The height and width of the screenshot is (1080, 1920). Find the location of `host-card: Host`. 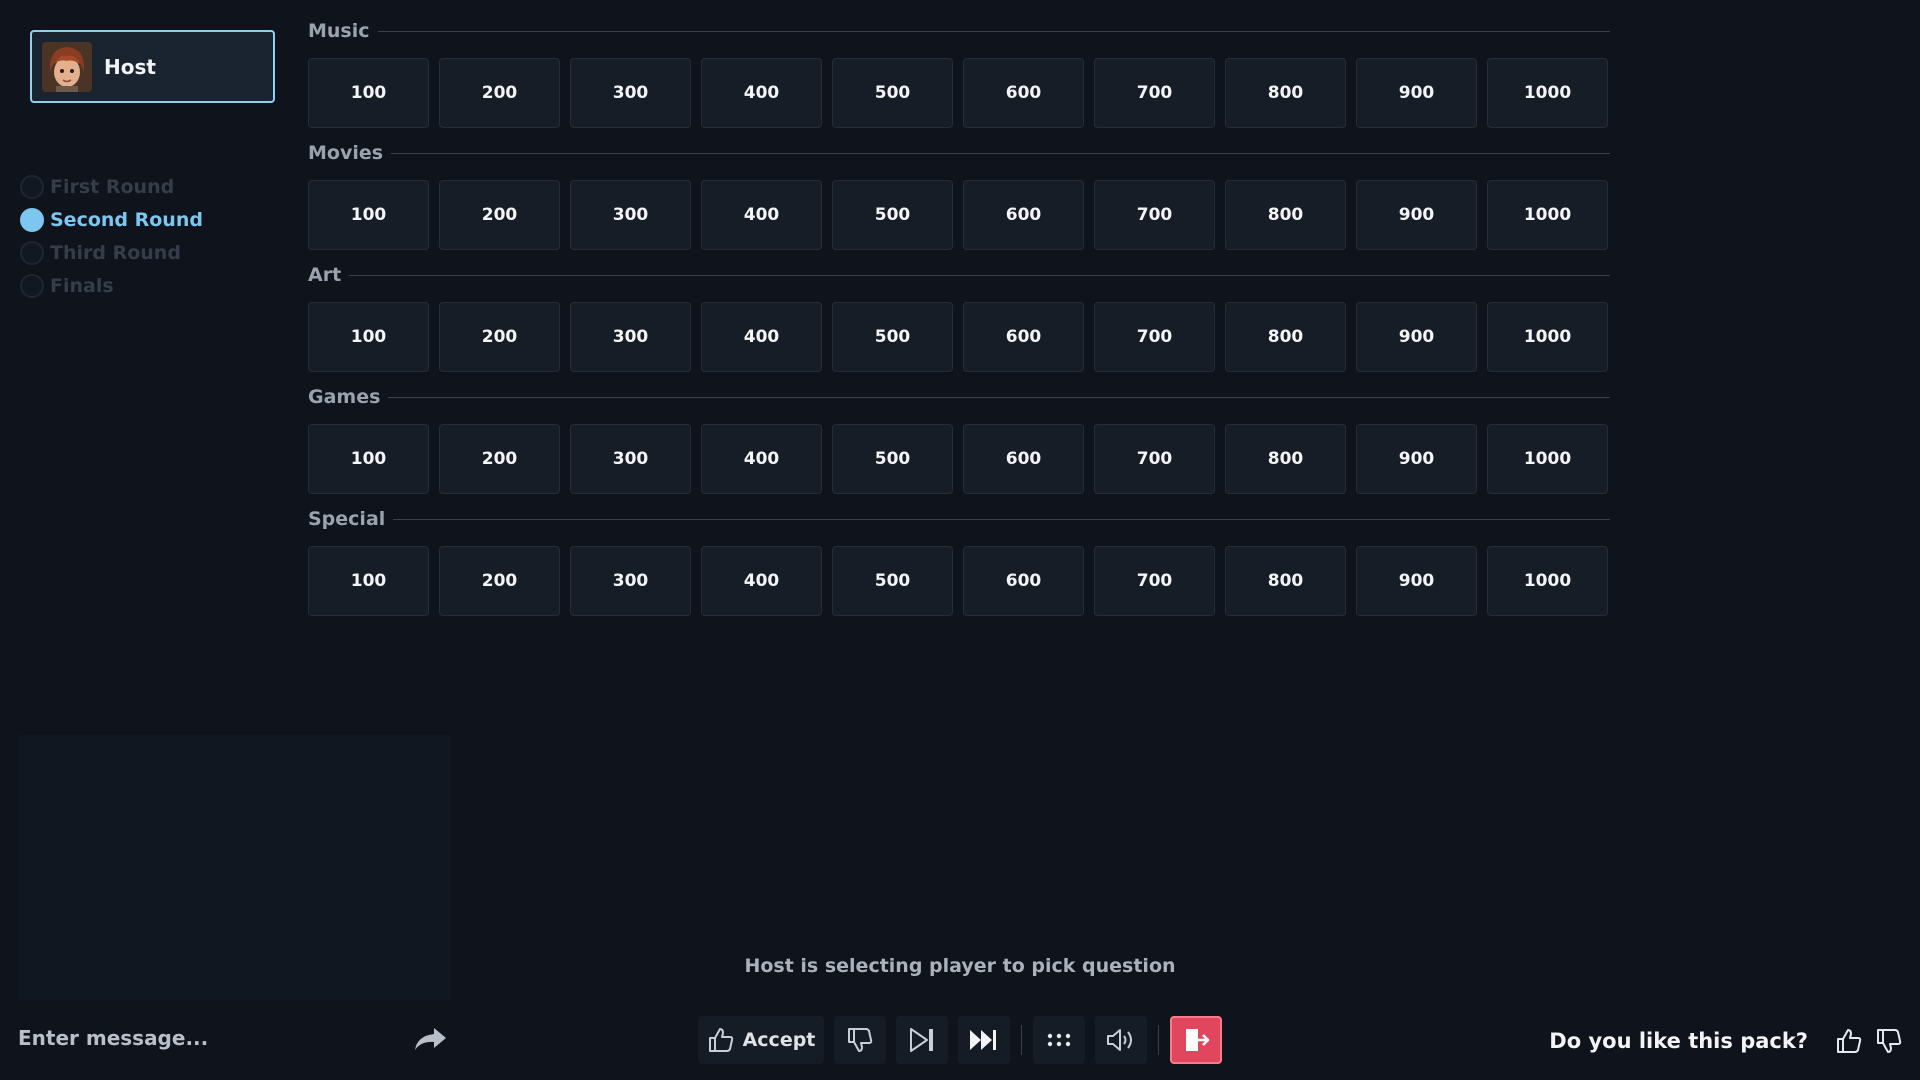

host-card: Host is located at coordinates (152, 66).